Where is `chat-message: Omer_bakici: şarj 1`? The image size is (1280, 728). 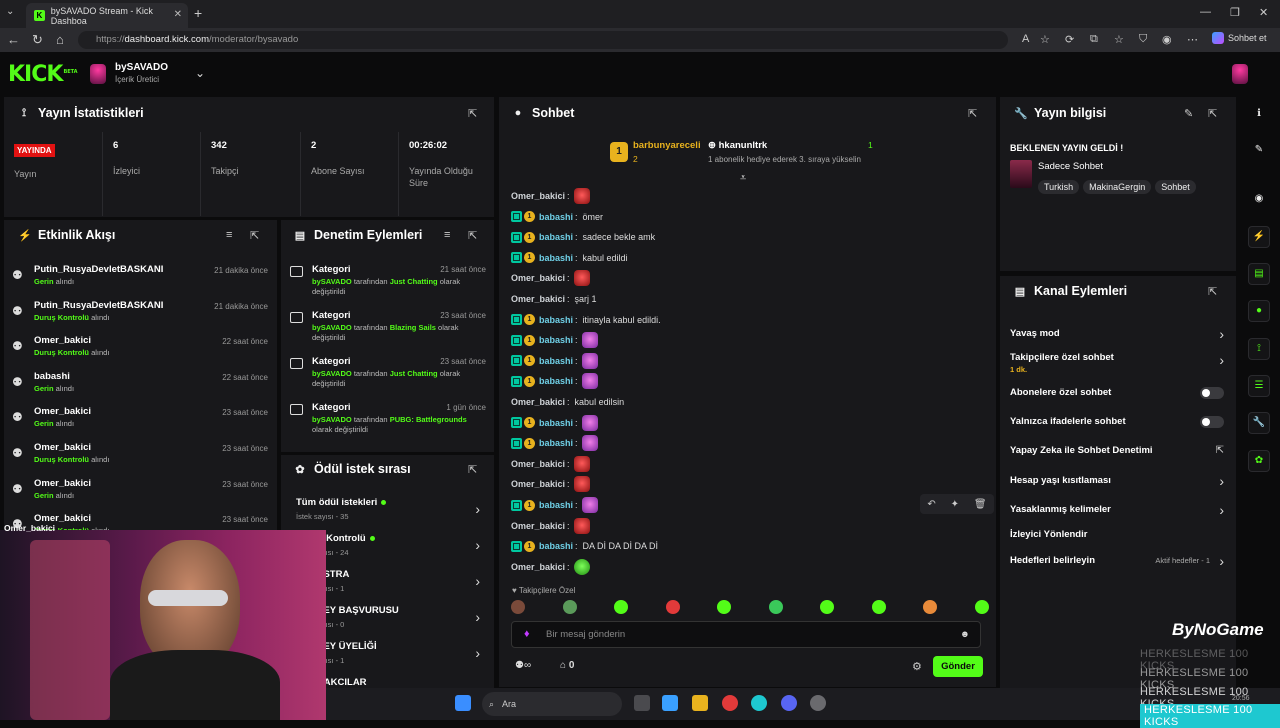
chat-message: Omer_bakici: şarj 1 is located at coordinates (554, 299).